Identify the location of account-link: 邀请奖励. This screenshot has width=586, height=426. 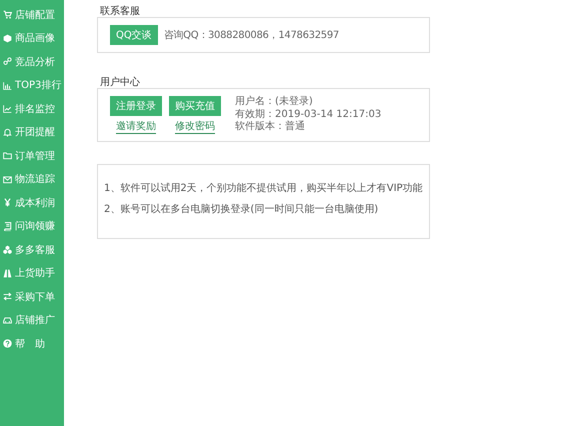
(136, 127).